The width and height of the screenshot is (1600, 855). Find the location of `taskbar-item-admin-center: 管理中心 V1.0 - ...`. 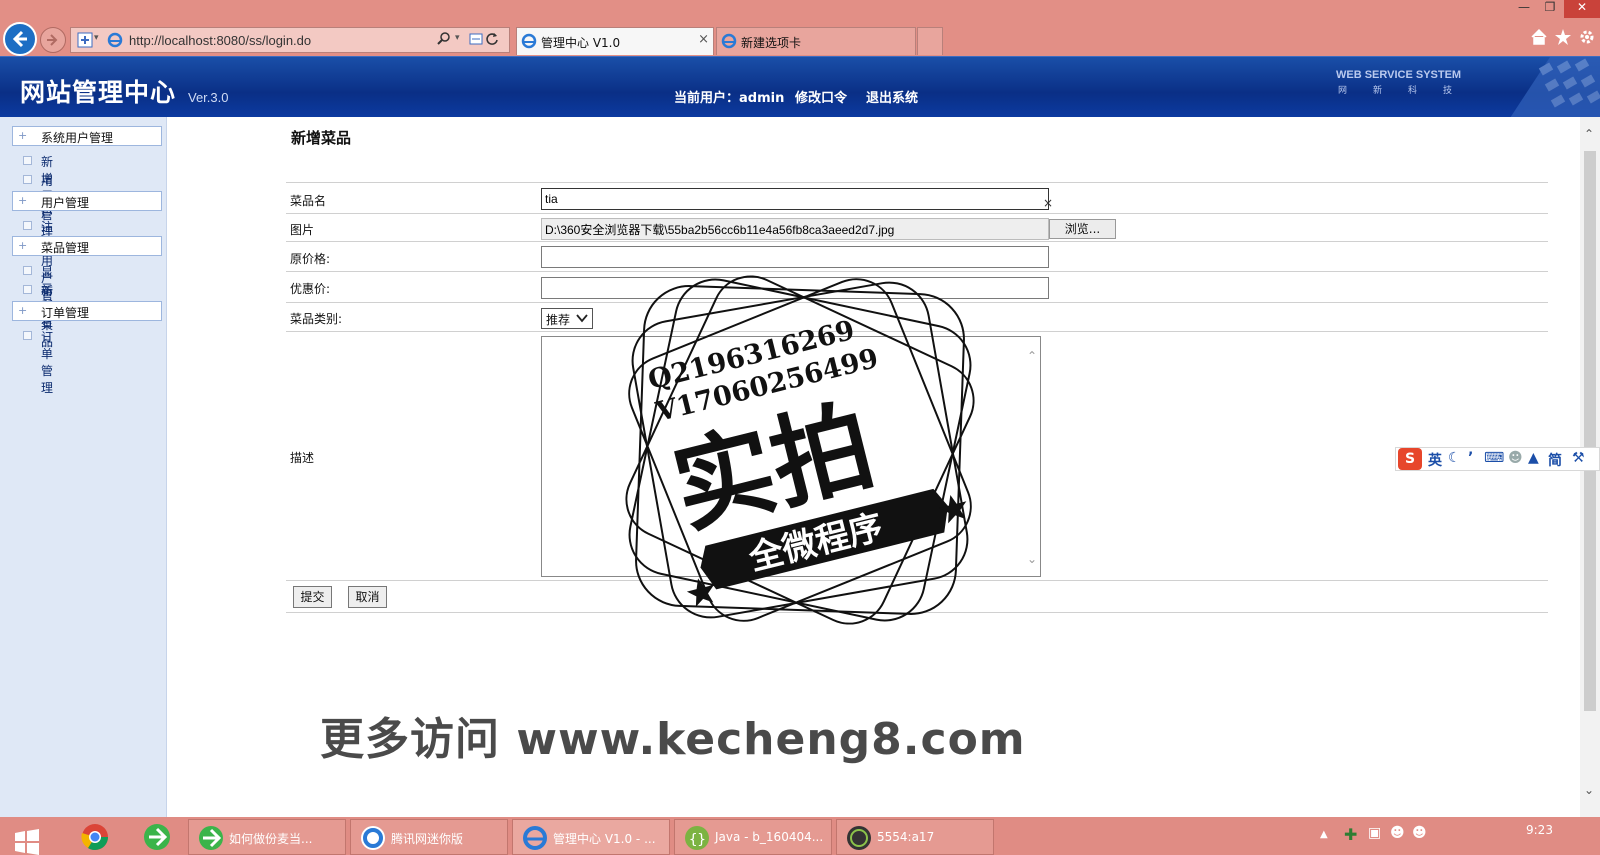

taskbar-item-admin-center: 管理中心 V1.0 - ... is located at coordinates (591, 837).